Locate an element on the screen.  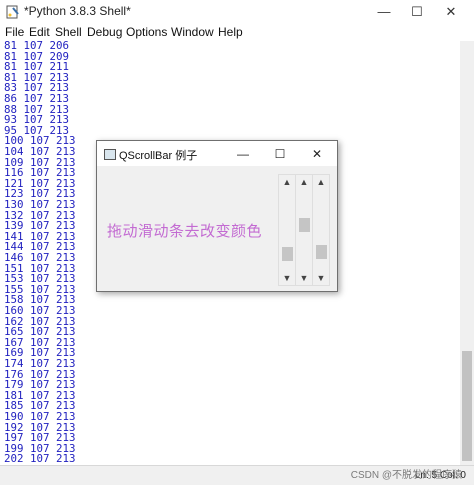
dialog-title: QScrollBar 例子 is located at coordinates (158, 156).